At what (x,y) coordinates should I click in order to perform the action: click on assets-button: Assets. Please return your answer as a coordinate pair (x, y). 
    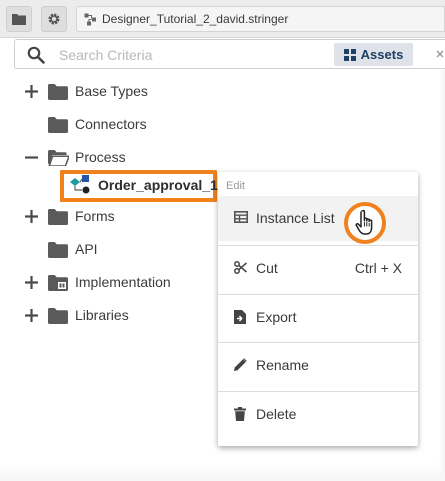
    Looking at the image, I should click on (373, 54).